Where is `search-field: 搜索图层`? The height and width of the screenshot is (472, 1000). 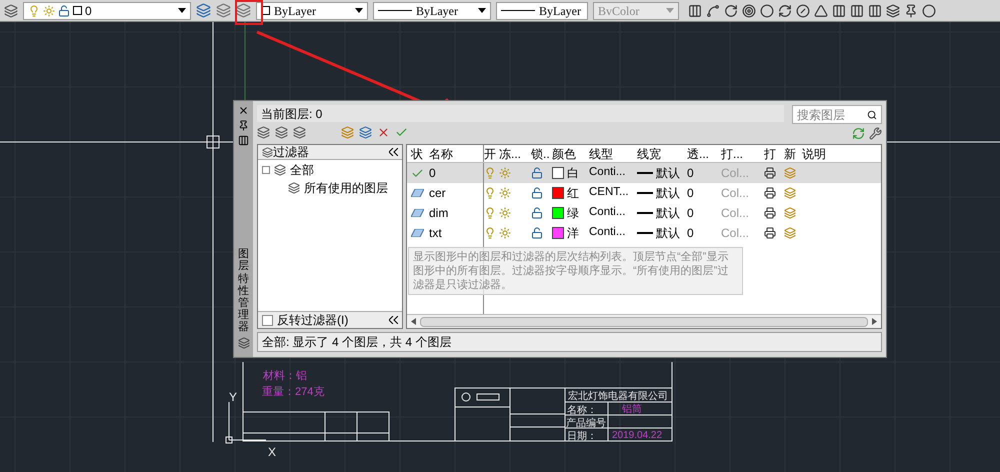 search-field: 搜索图层 is located at coordinates (837, 114).